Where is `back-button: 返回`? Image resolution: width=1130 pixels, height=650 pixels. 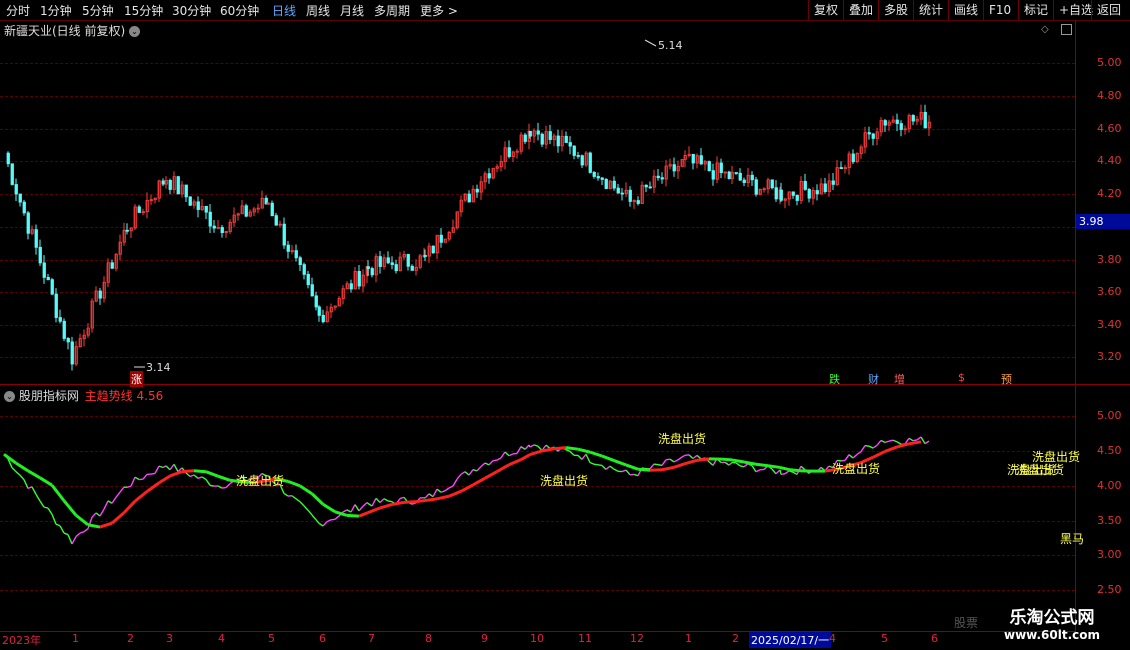 back-button: 返回 is located at coordinates (1108, 10).